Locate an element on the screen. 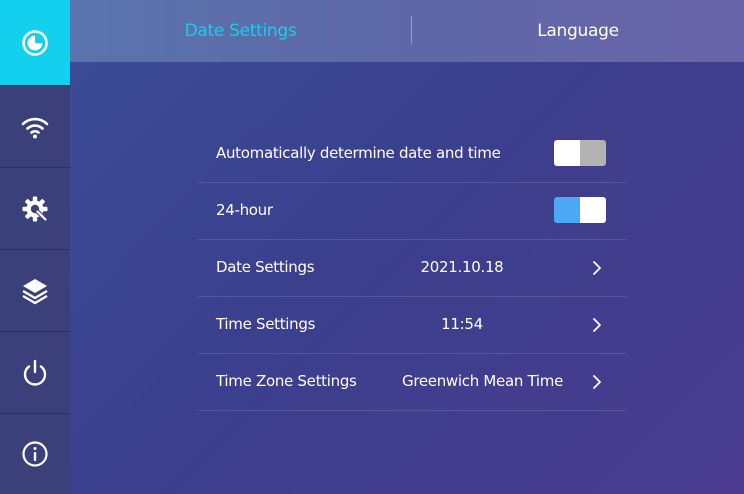 This screenshot has width=744, height=494. sidebar-item-wifi is located at coordinates (35, 127).